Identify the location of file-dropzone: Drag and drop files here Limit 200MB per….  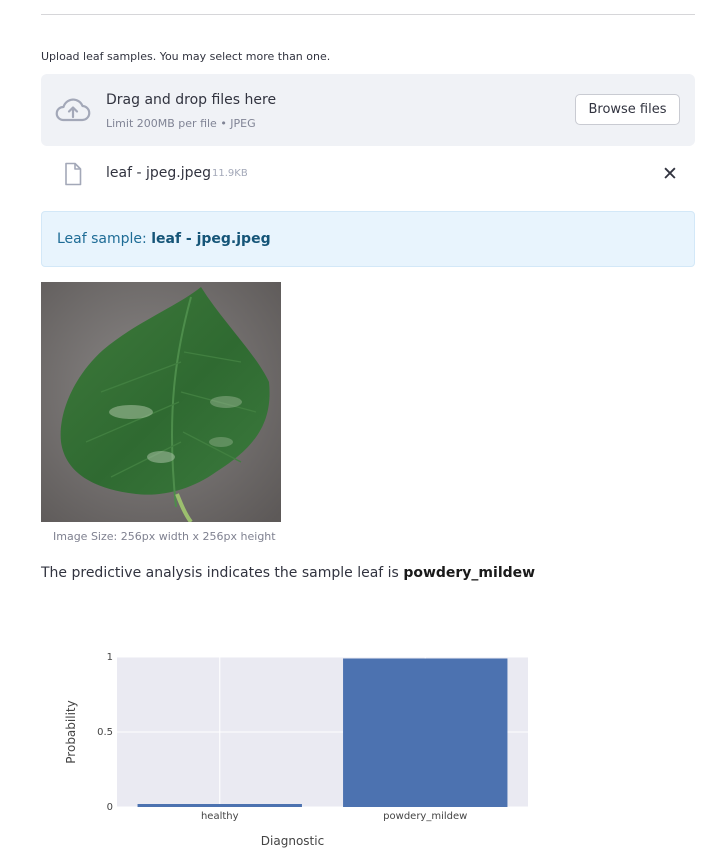
(368, 110).